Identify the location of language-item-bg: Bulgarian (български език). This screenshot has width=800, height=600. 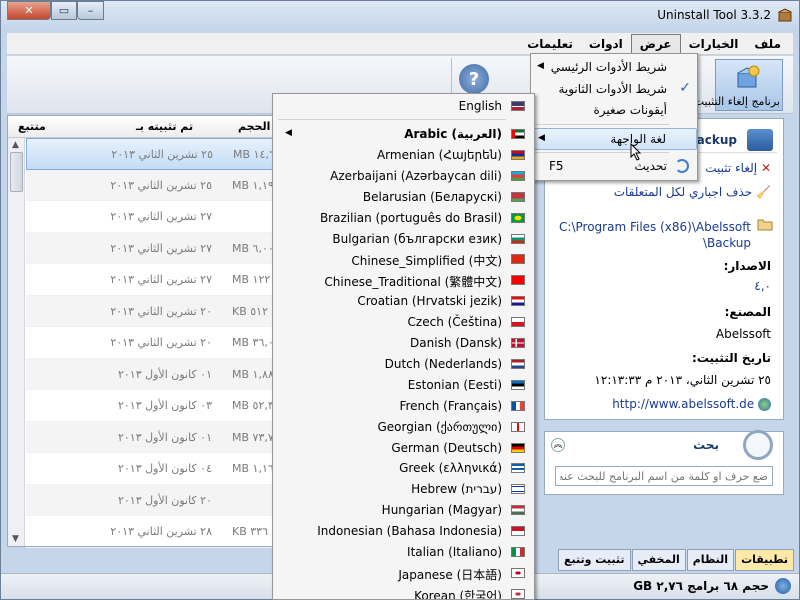
(403, 239).